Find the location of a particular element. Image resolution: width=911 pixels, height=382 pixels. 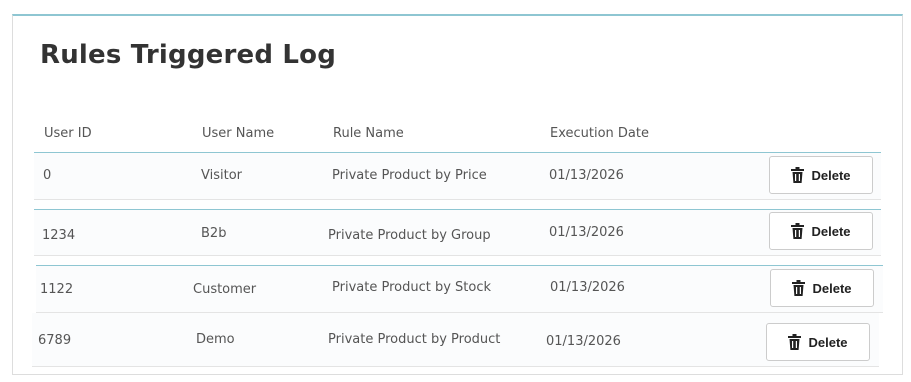

cell-rule-name: Private Product by Group is located at coordinates (409, 235).